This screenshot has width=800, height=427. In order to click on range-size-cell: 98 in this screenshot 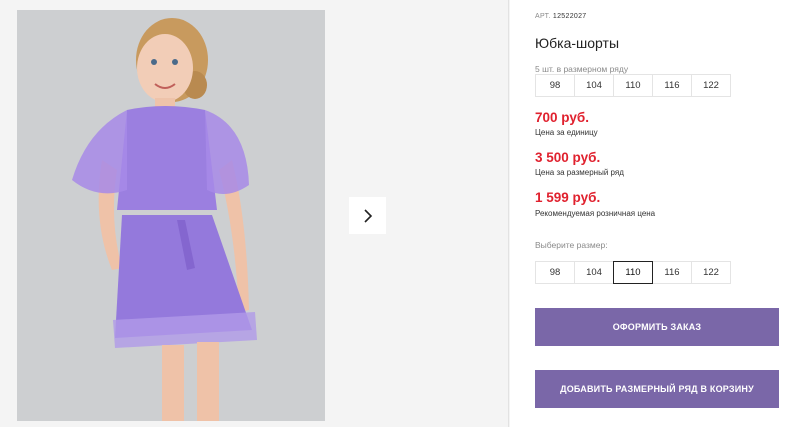, I will do `click(555, 85)`.